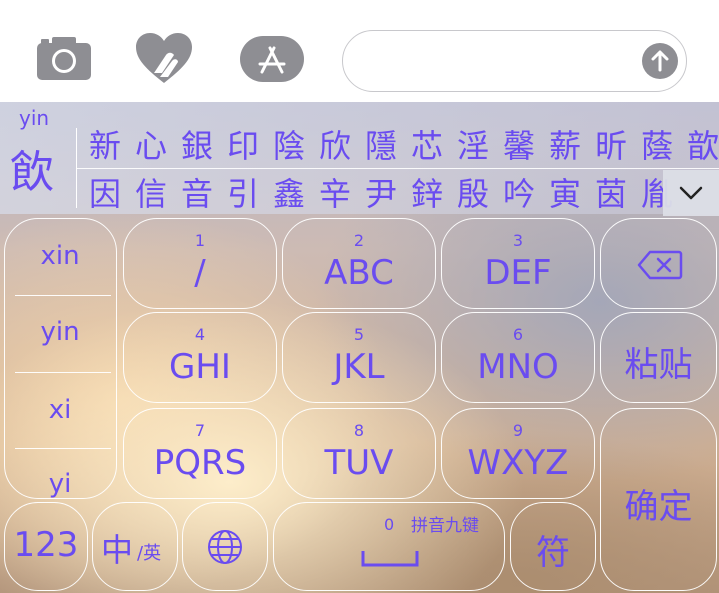 Image resolution: width=719 pixels, height=593 pixels. I want to click on key-number: 6, so click(518, 334).